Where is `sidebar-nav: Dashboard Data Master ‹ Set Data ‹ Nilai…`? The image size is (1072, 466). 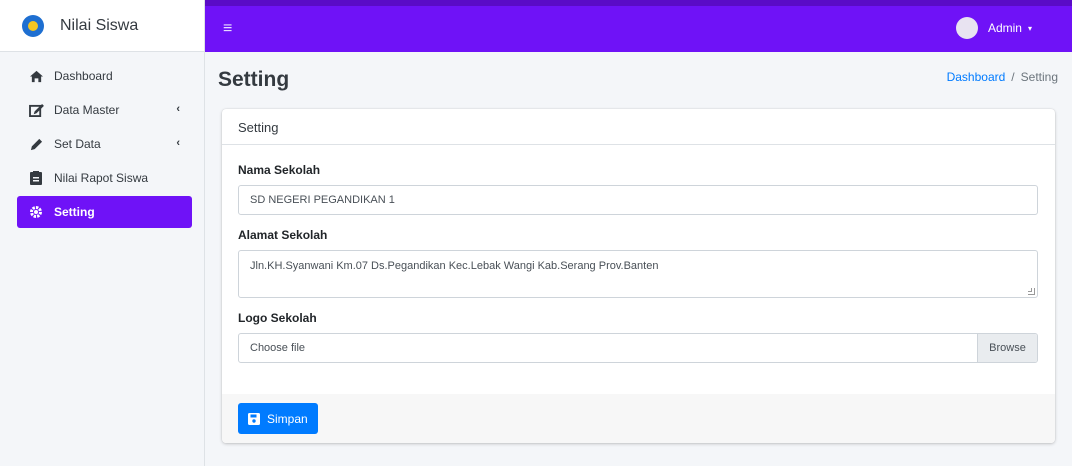 sidebar-nav: Dashboard Data Master ‹ Set Data ‹ Nilai… is located at coordinates (102, 140).